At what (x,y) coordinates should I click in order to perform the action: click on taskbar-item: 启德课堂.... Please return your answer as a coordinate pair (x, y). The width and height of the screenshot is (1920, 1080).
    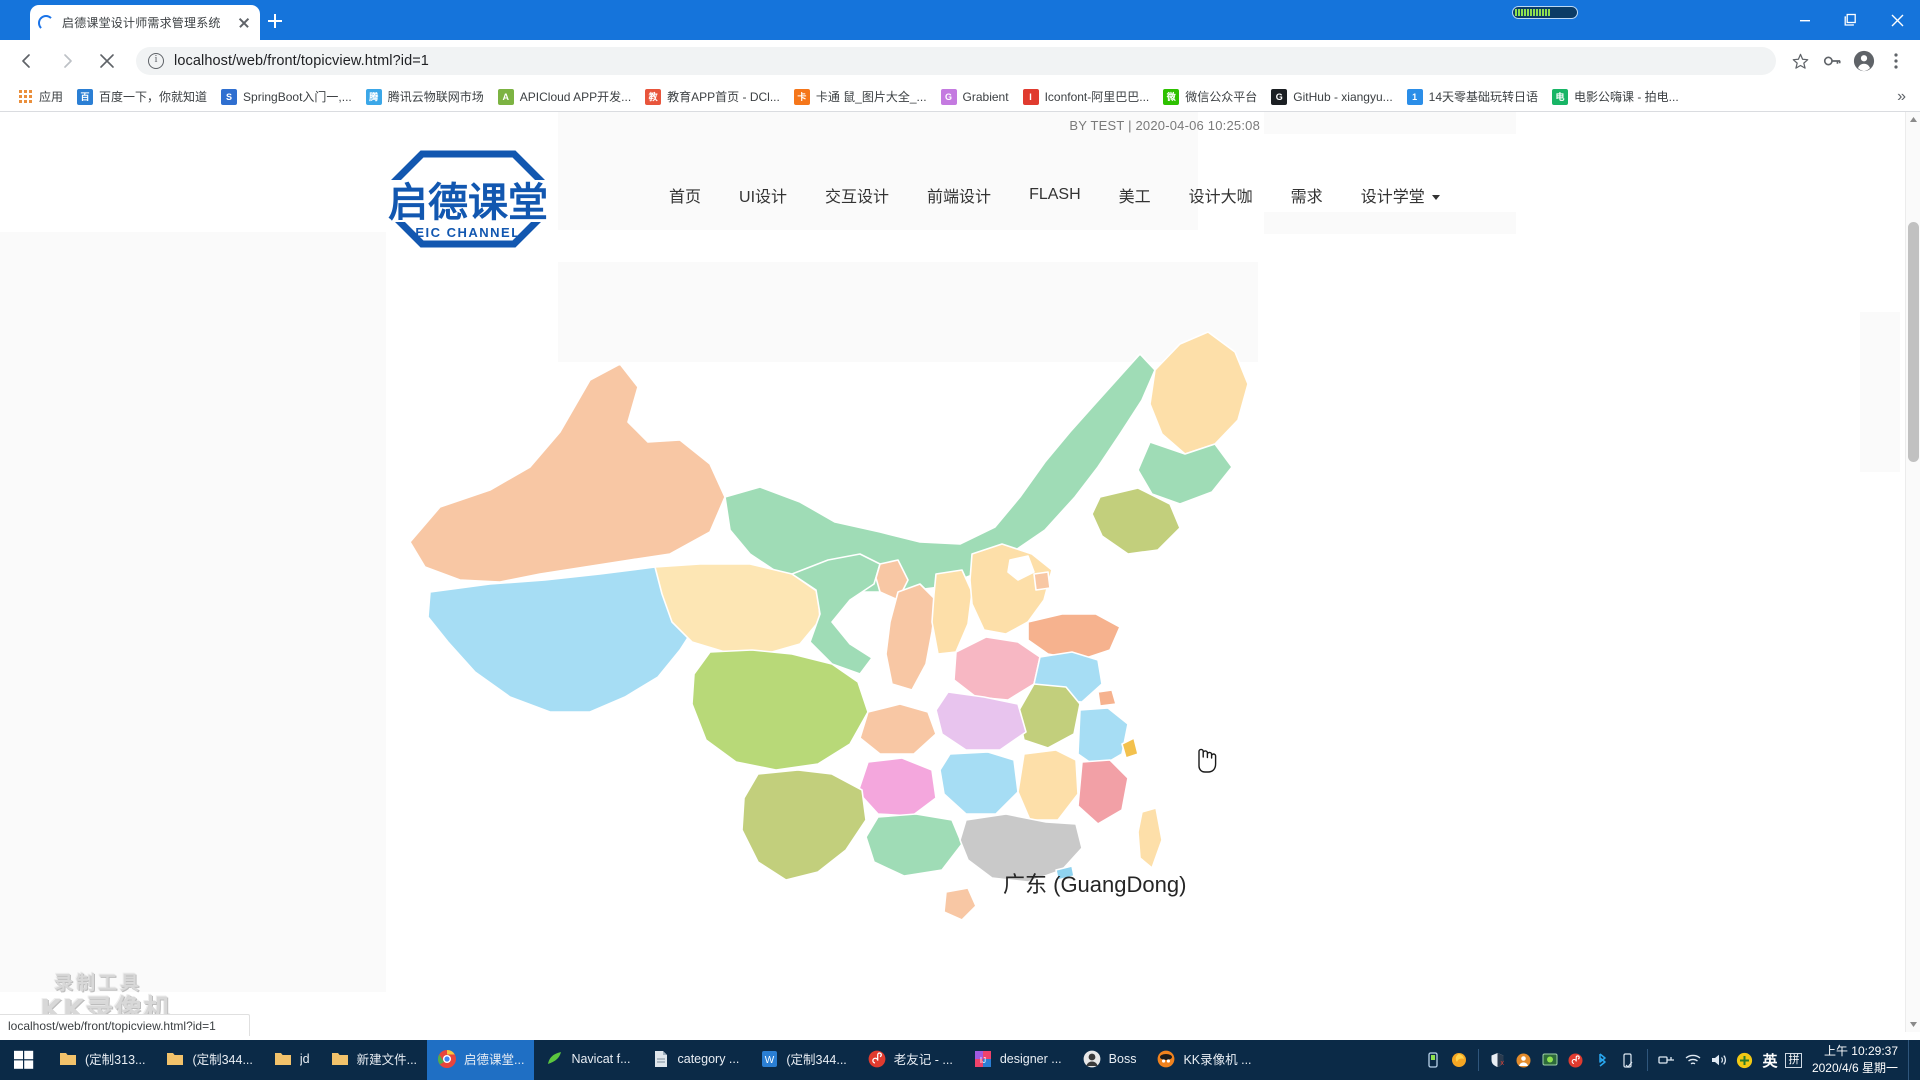
    Looking at the image, I should click on (481, 1060).